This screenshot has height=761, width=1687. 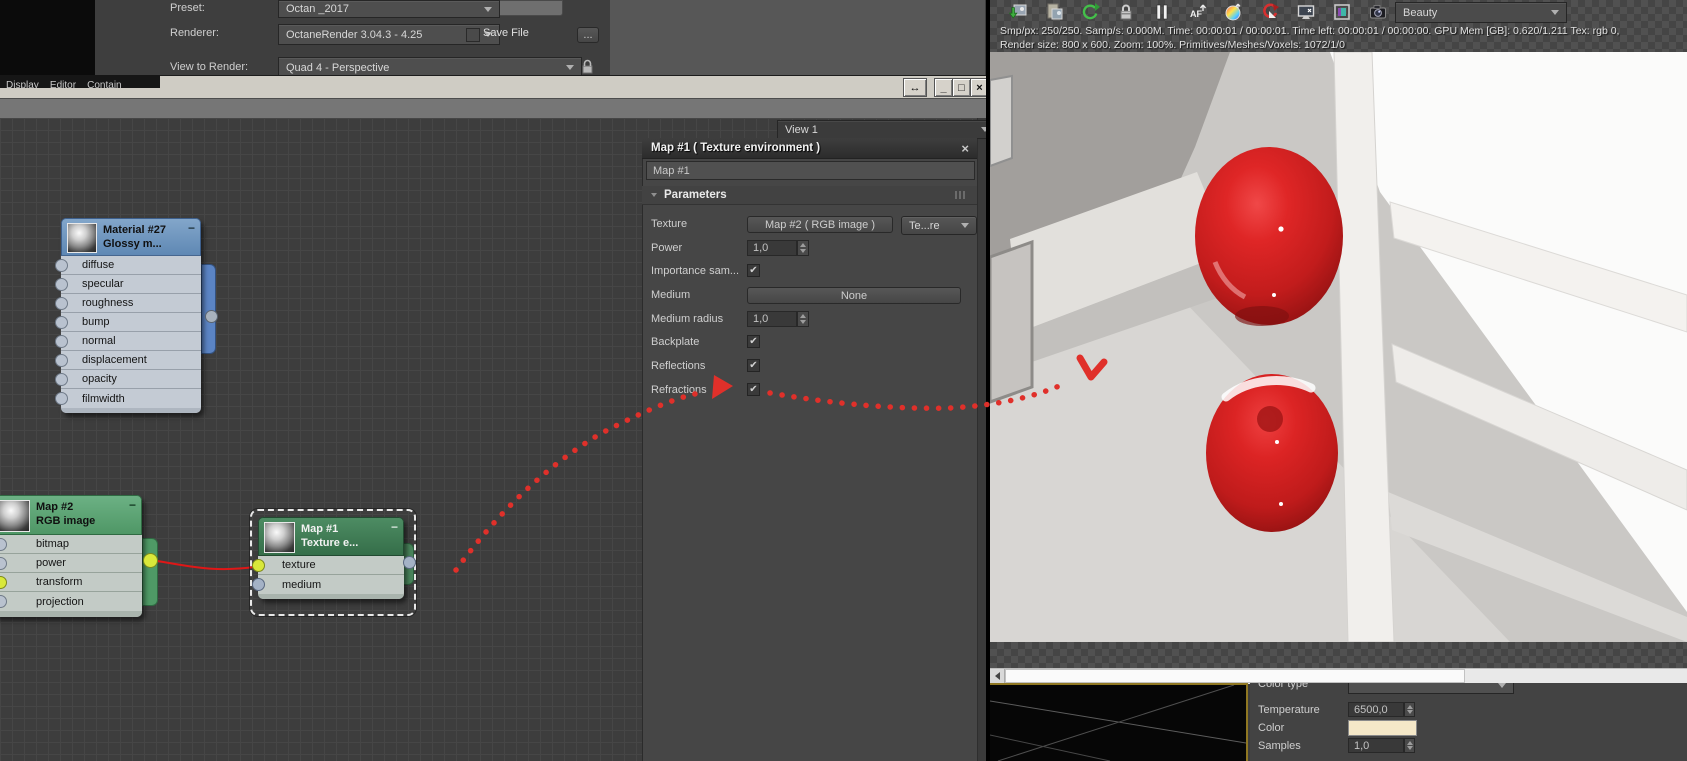 I want to click on slot-bump: bump, so click(x=131, y=322).